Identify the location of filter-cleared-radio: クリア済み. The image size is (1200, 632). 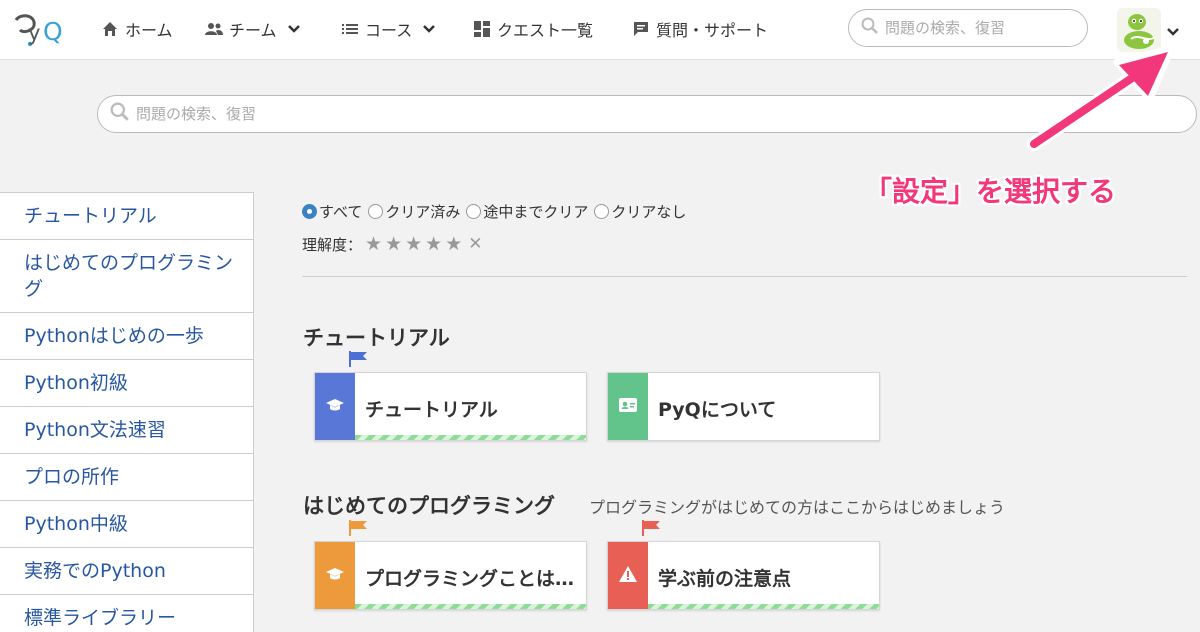
(414, 211).